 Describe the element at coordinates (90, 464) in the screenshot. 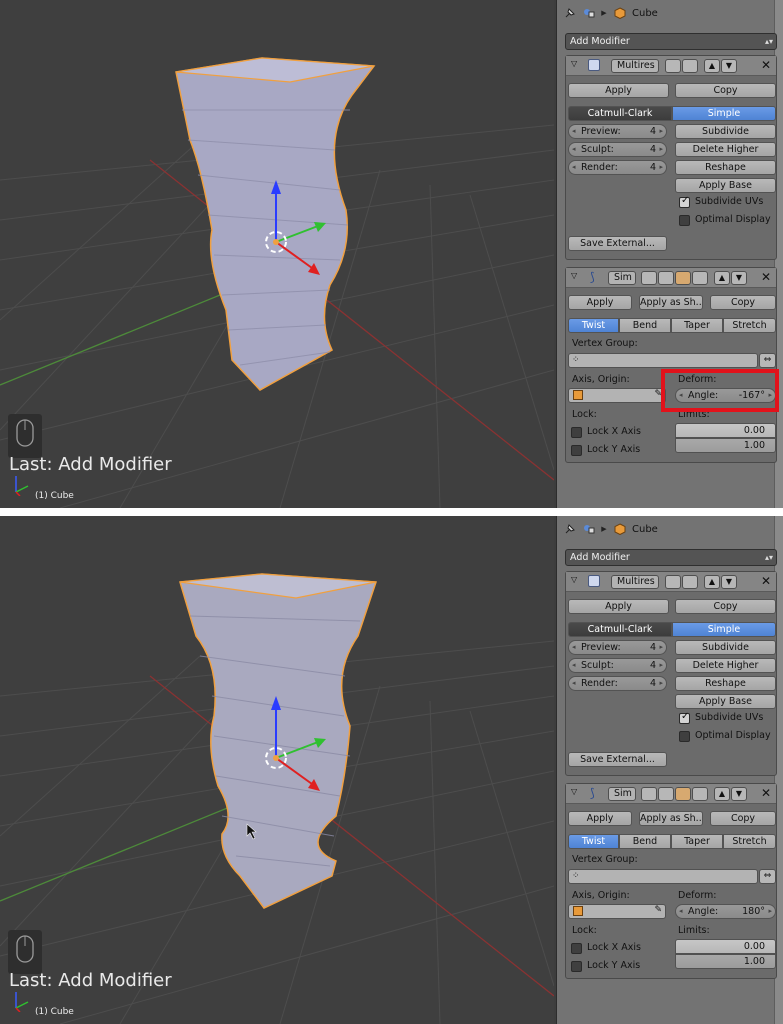

I see `last-operator-label: Last: Add Modifier` at that location.